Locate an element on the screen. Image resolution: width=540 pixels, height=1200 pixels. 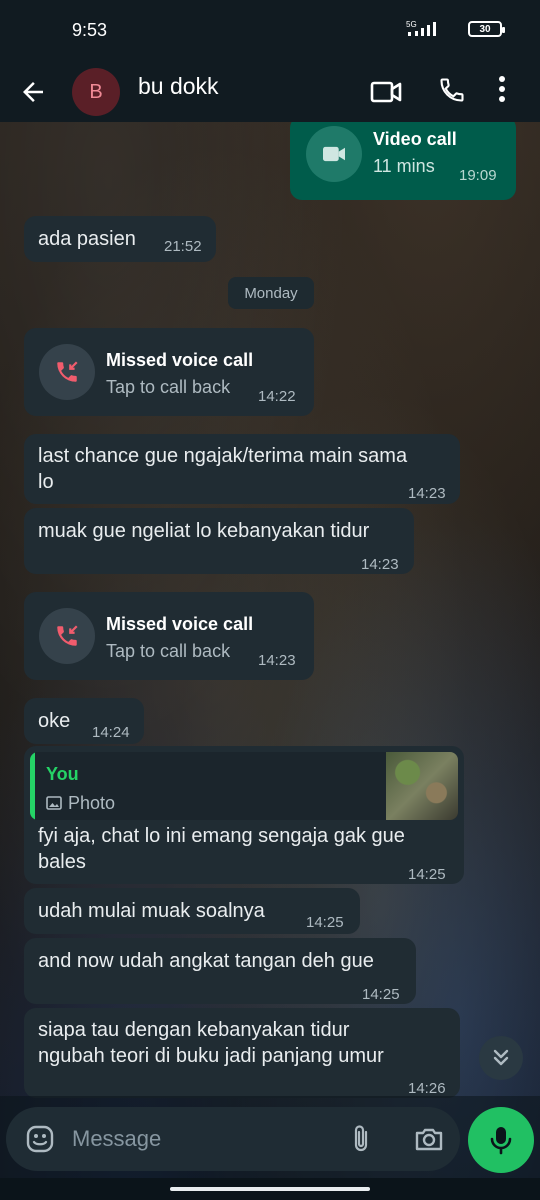
missed-call-message: Missed voice call Tap to call back 14:23 is located at coordinates (169, 636).